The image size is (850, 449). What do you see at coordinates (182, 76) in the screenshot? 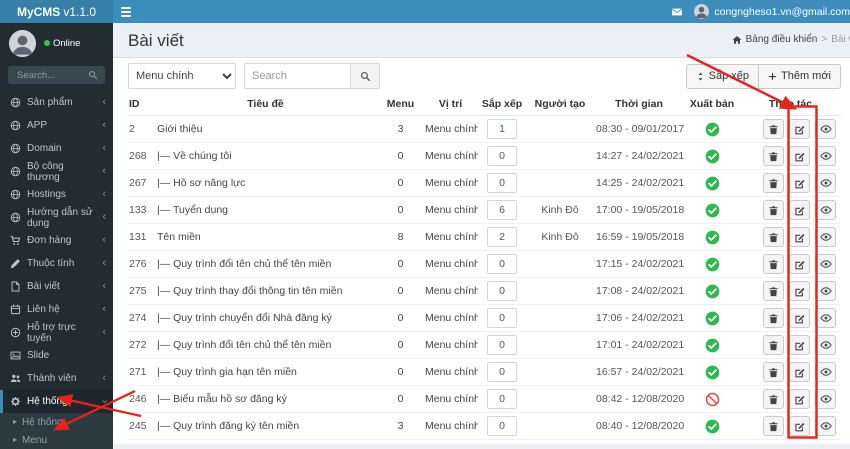
I see `menu-filter-select: Menu chính` at bounding box center [182, 76].